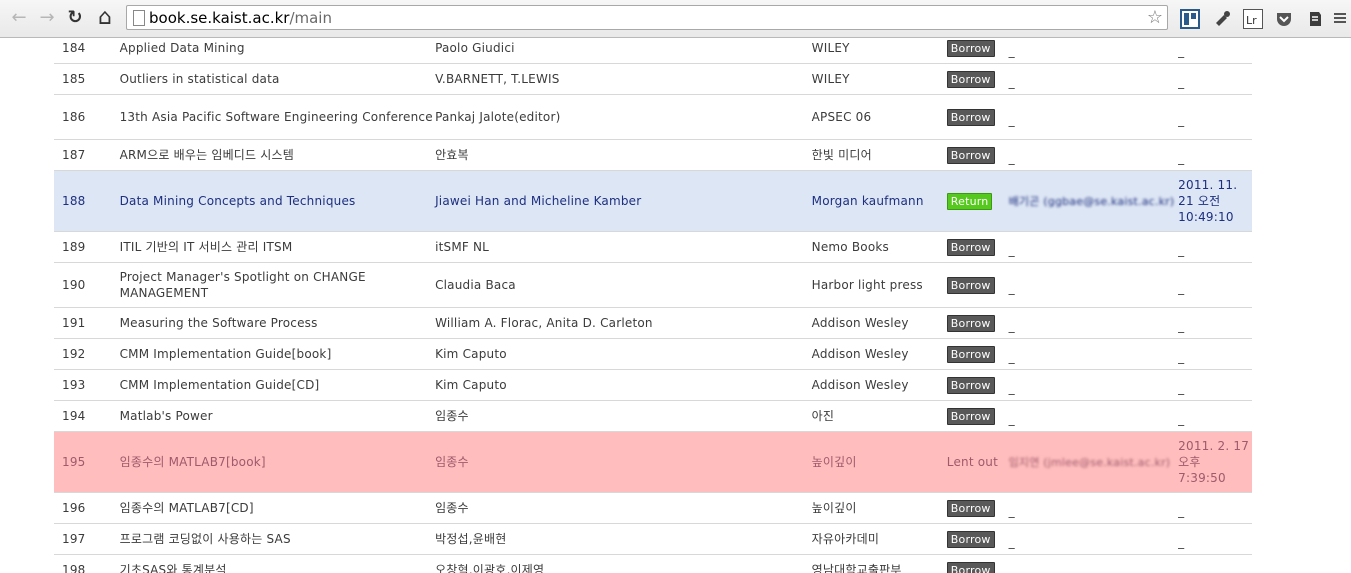  What do you see at coordinates (277, 79) in the screenshot?
I see `book-title: Outliers in statistical data` at bounding box center [277, 79].